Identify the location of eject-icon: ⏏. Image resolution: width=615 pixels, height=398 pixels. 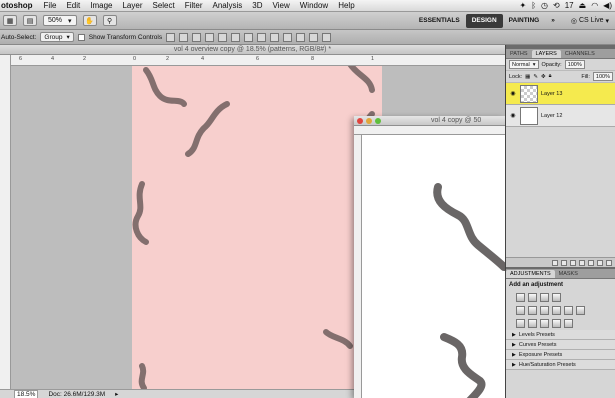
(583, 5).